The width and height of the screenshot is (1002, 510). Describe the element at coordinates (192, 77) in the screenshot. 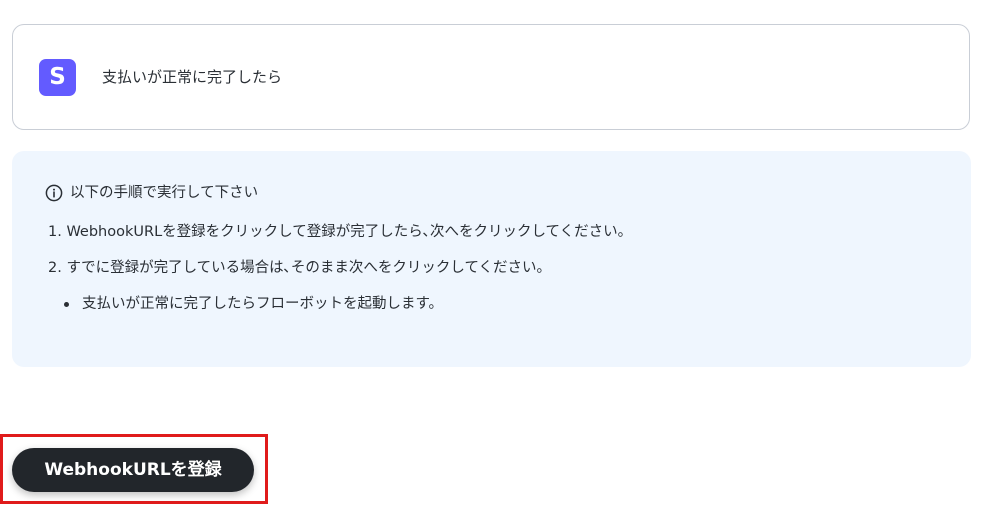

I see `trigger-label: 支払いが正常に完了したら` at that location.